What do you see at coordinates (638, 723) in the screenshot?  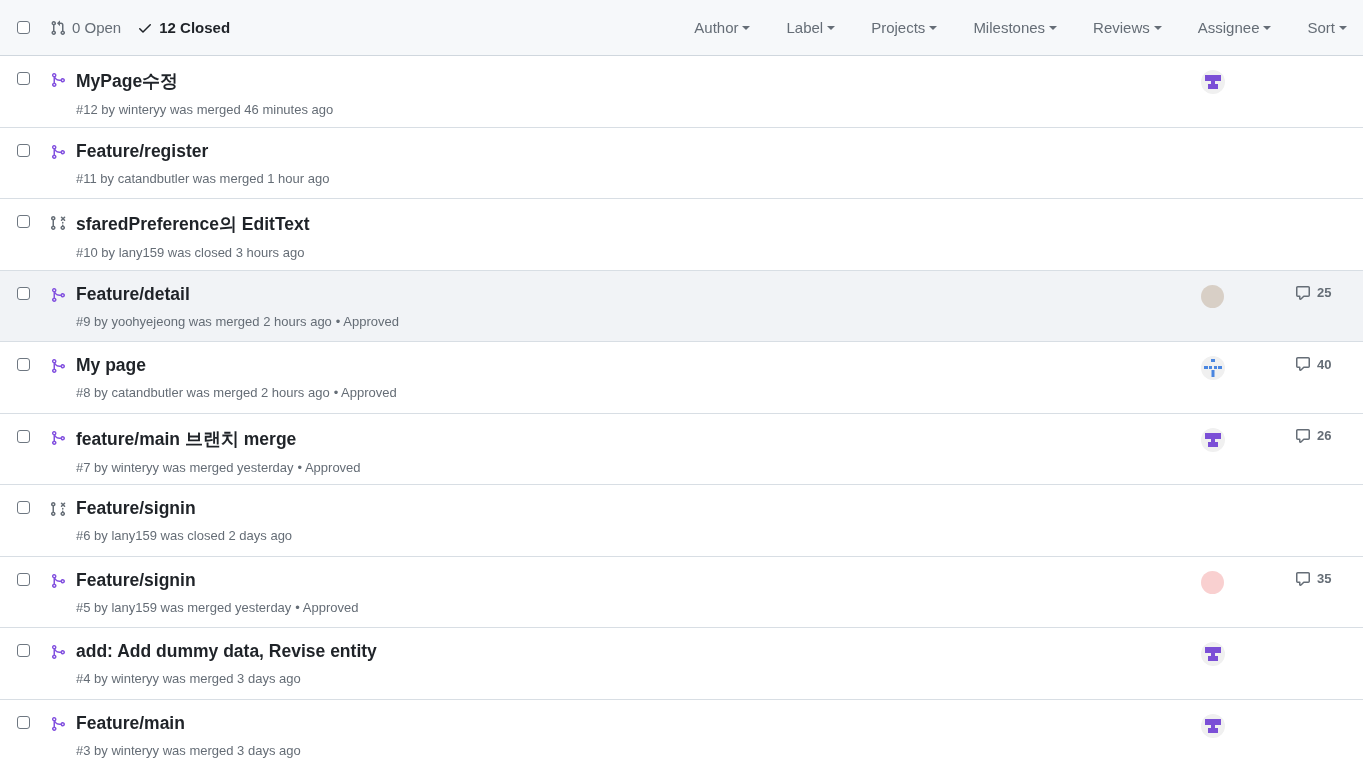 I see `pull-request-title: Feature/main` at bounding box center [638, 723].